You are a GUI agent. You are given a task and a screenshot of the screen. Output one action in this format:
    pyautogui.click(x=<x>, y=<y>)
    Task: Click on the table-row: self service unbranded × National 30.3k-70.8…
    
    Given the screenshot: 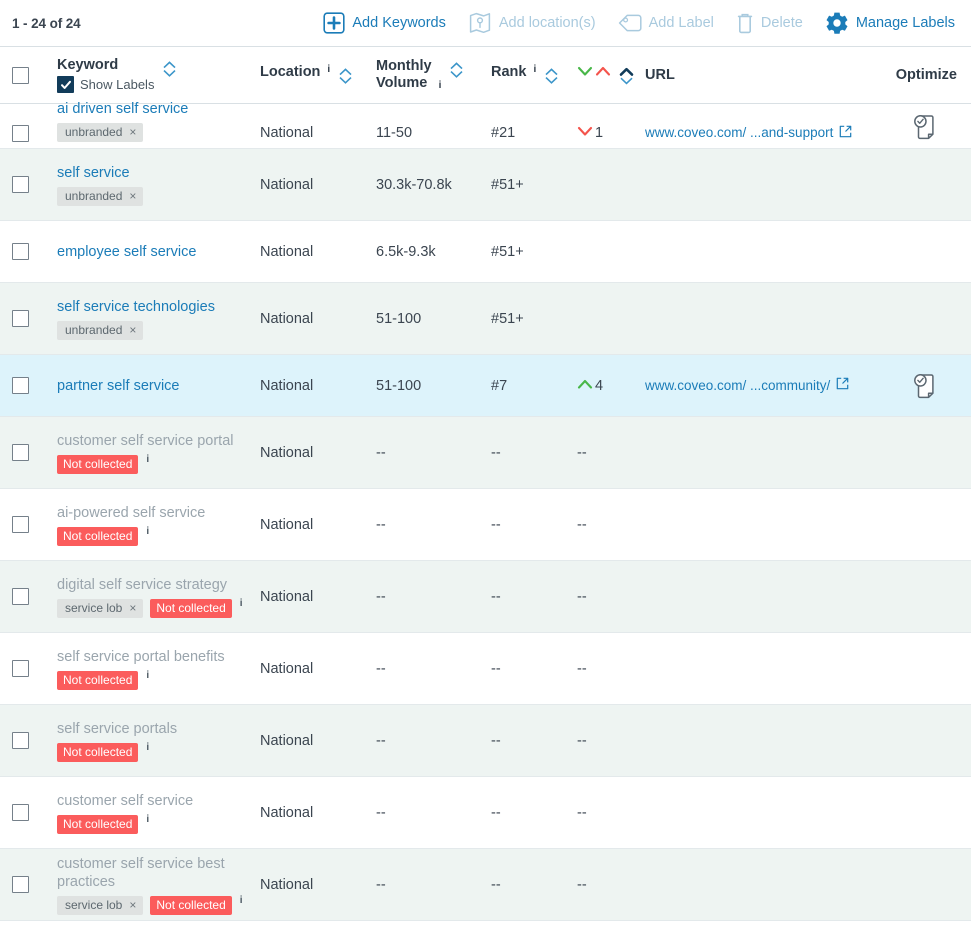 What is the action you would take?
    pyautogui.click(x=485, y=185)
    